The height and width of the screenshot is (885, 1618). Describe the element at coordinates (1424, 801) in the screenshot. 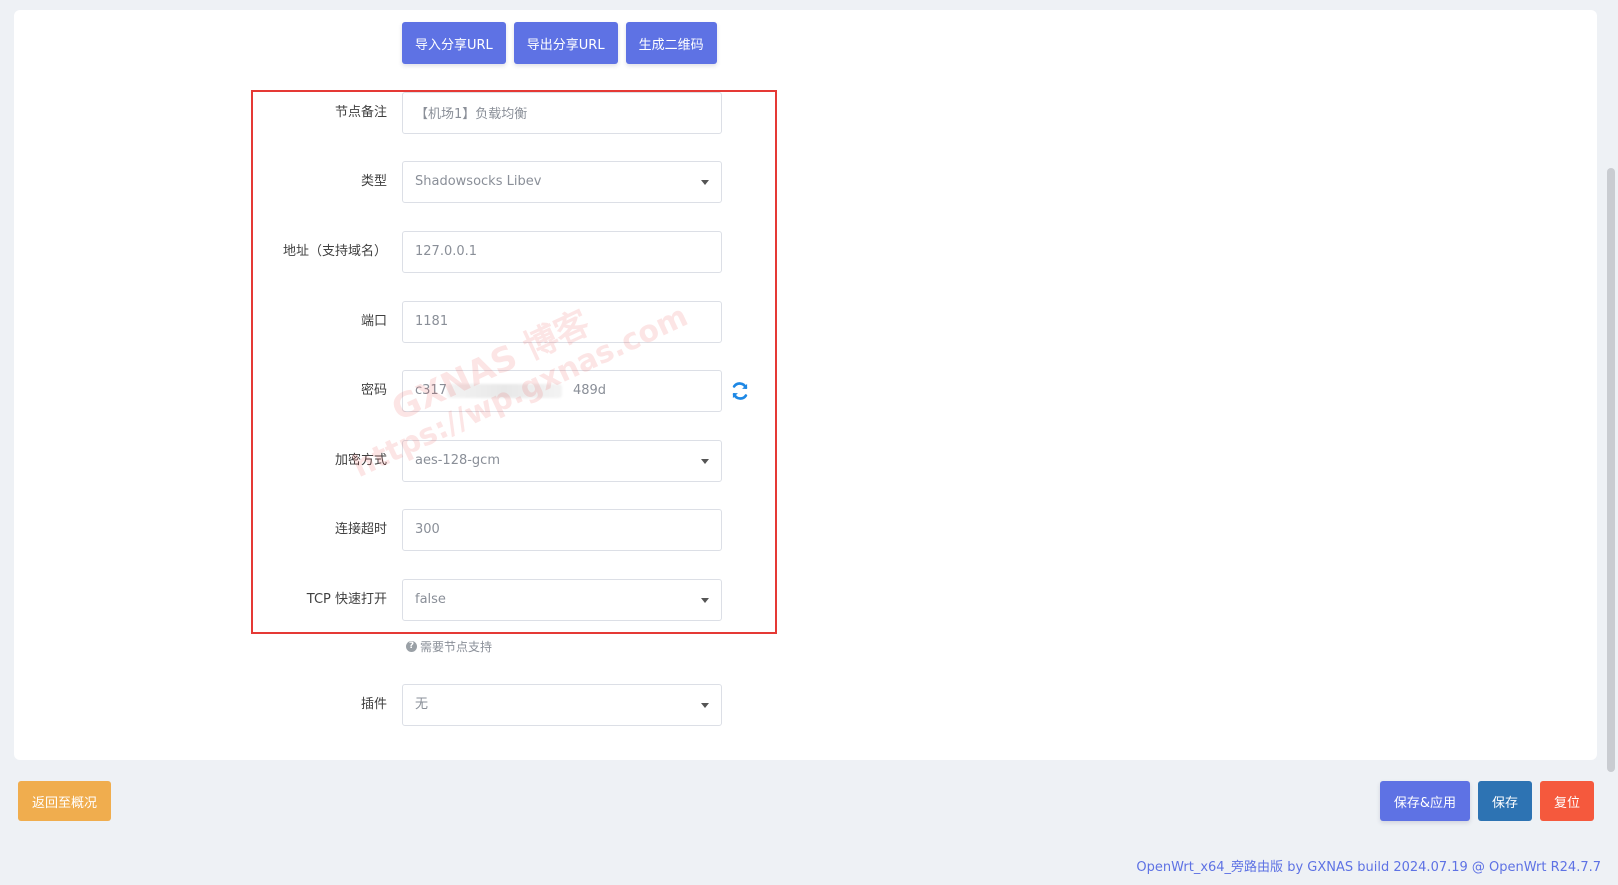

I see `save-and-apply-button: 保存&应用` at that location.